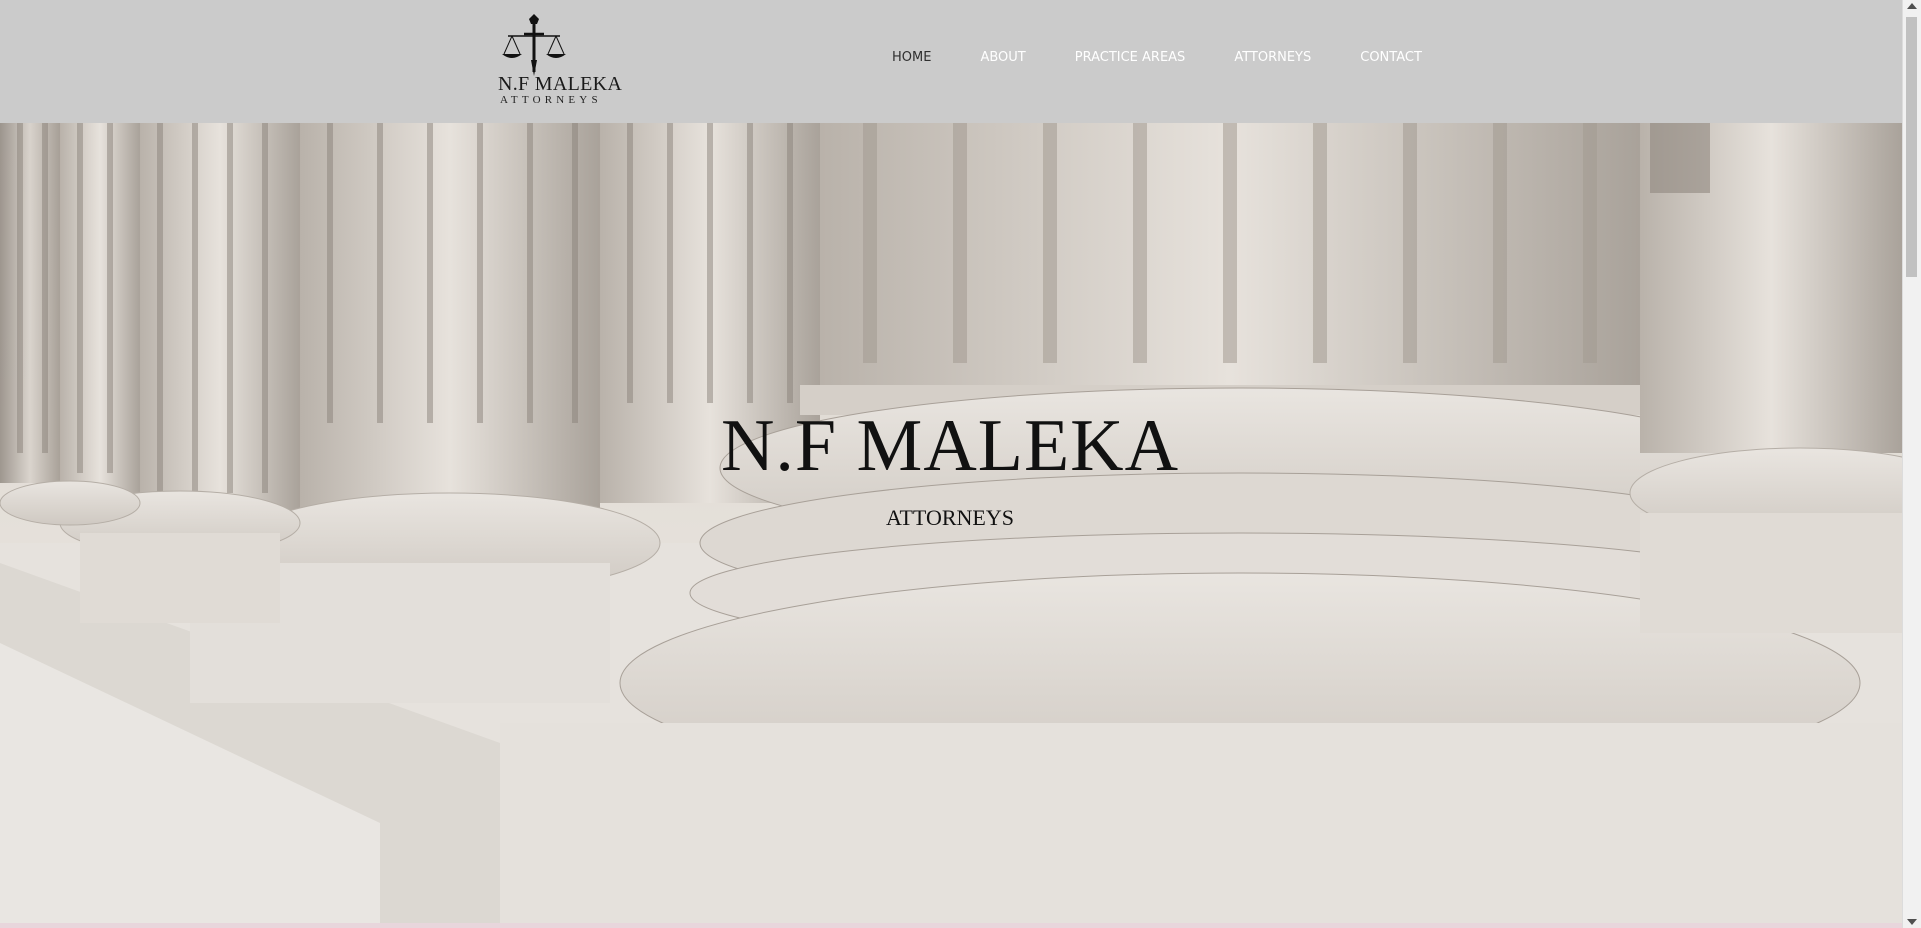 The height and width of the screenshot is (928, 1921). Describe the element at coordinates (1002, 57) in the screenshot. I see `nav-about: ABOUT` at that location.